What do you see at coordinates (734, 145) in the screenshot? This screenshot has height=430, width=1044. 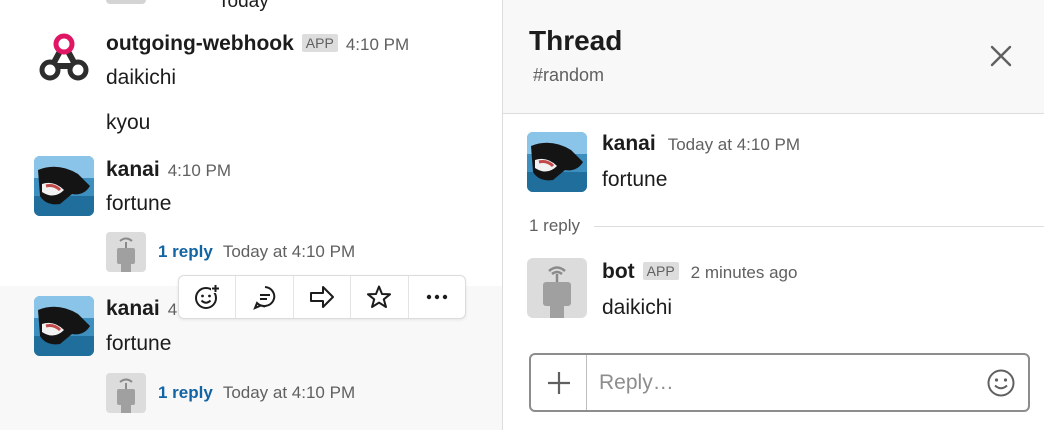 I see `message-time: Today at 4:10 PM` at bounding box center [734, 145].